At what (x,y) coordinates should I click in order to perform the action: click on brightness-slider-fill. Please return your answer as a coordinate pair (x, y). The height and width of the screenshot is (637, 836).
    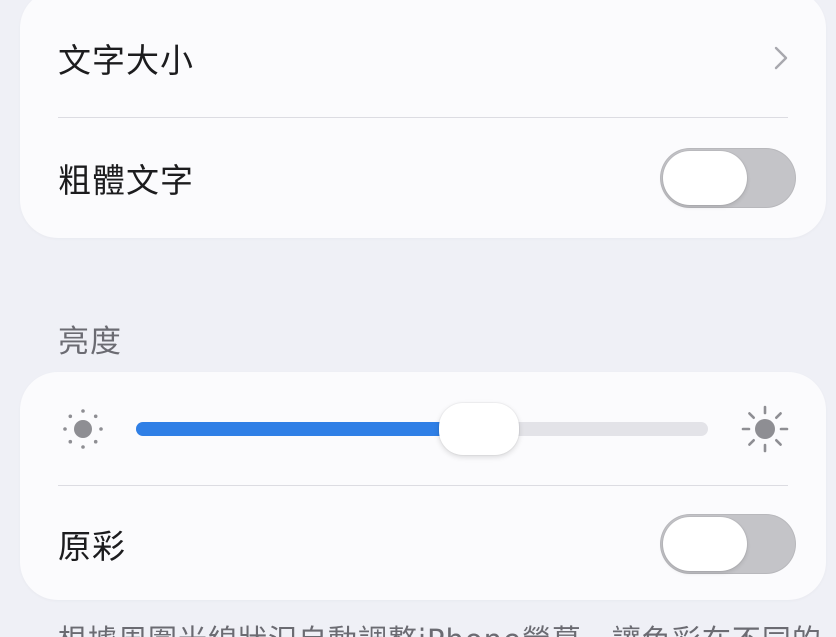
    Looking at the image, I should click on (308, 428).